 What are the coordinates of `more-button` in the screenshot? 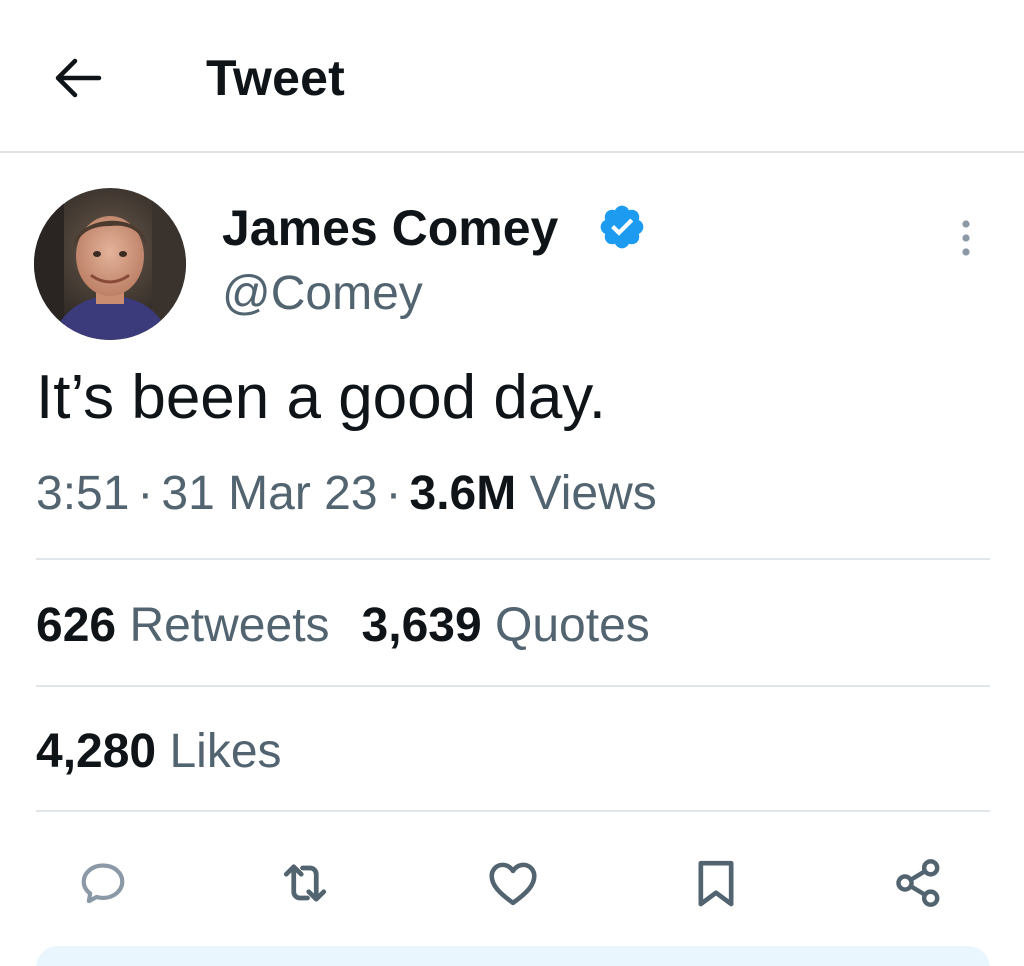 It's located at (966, 238).